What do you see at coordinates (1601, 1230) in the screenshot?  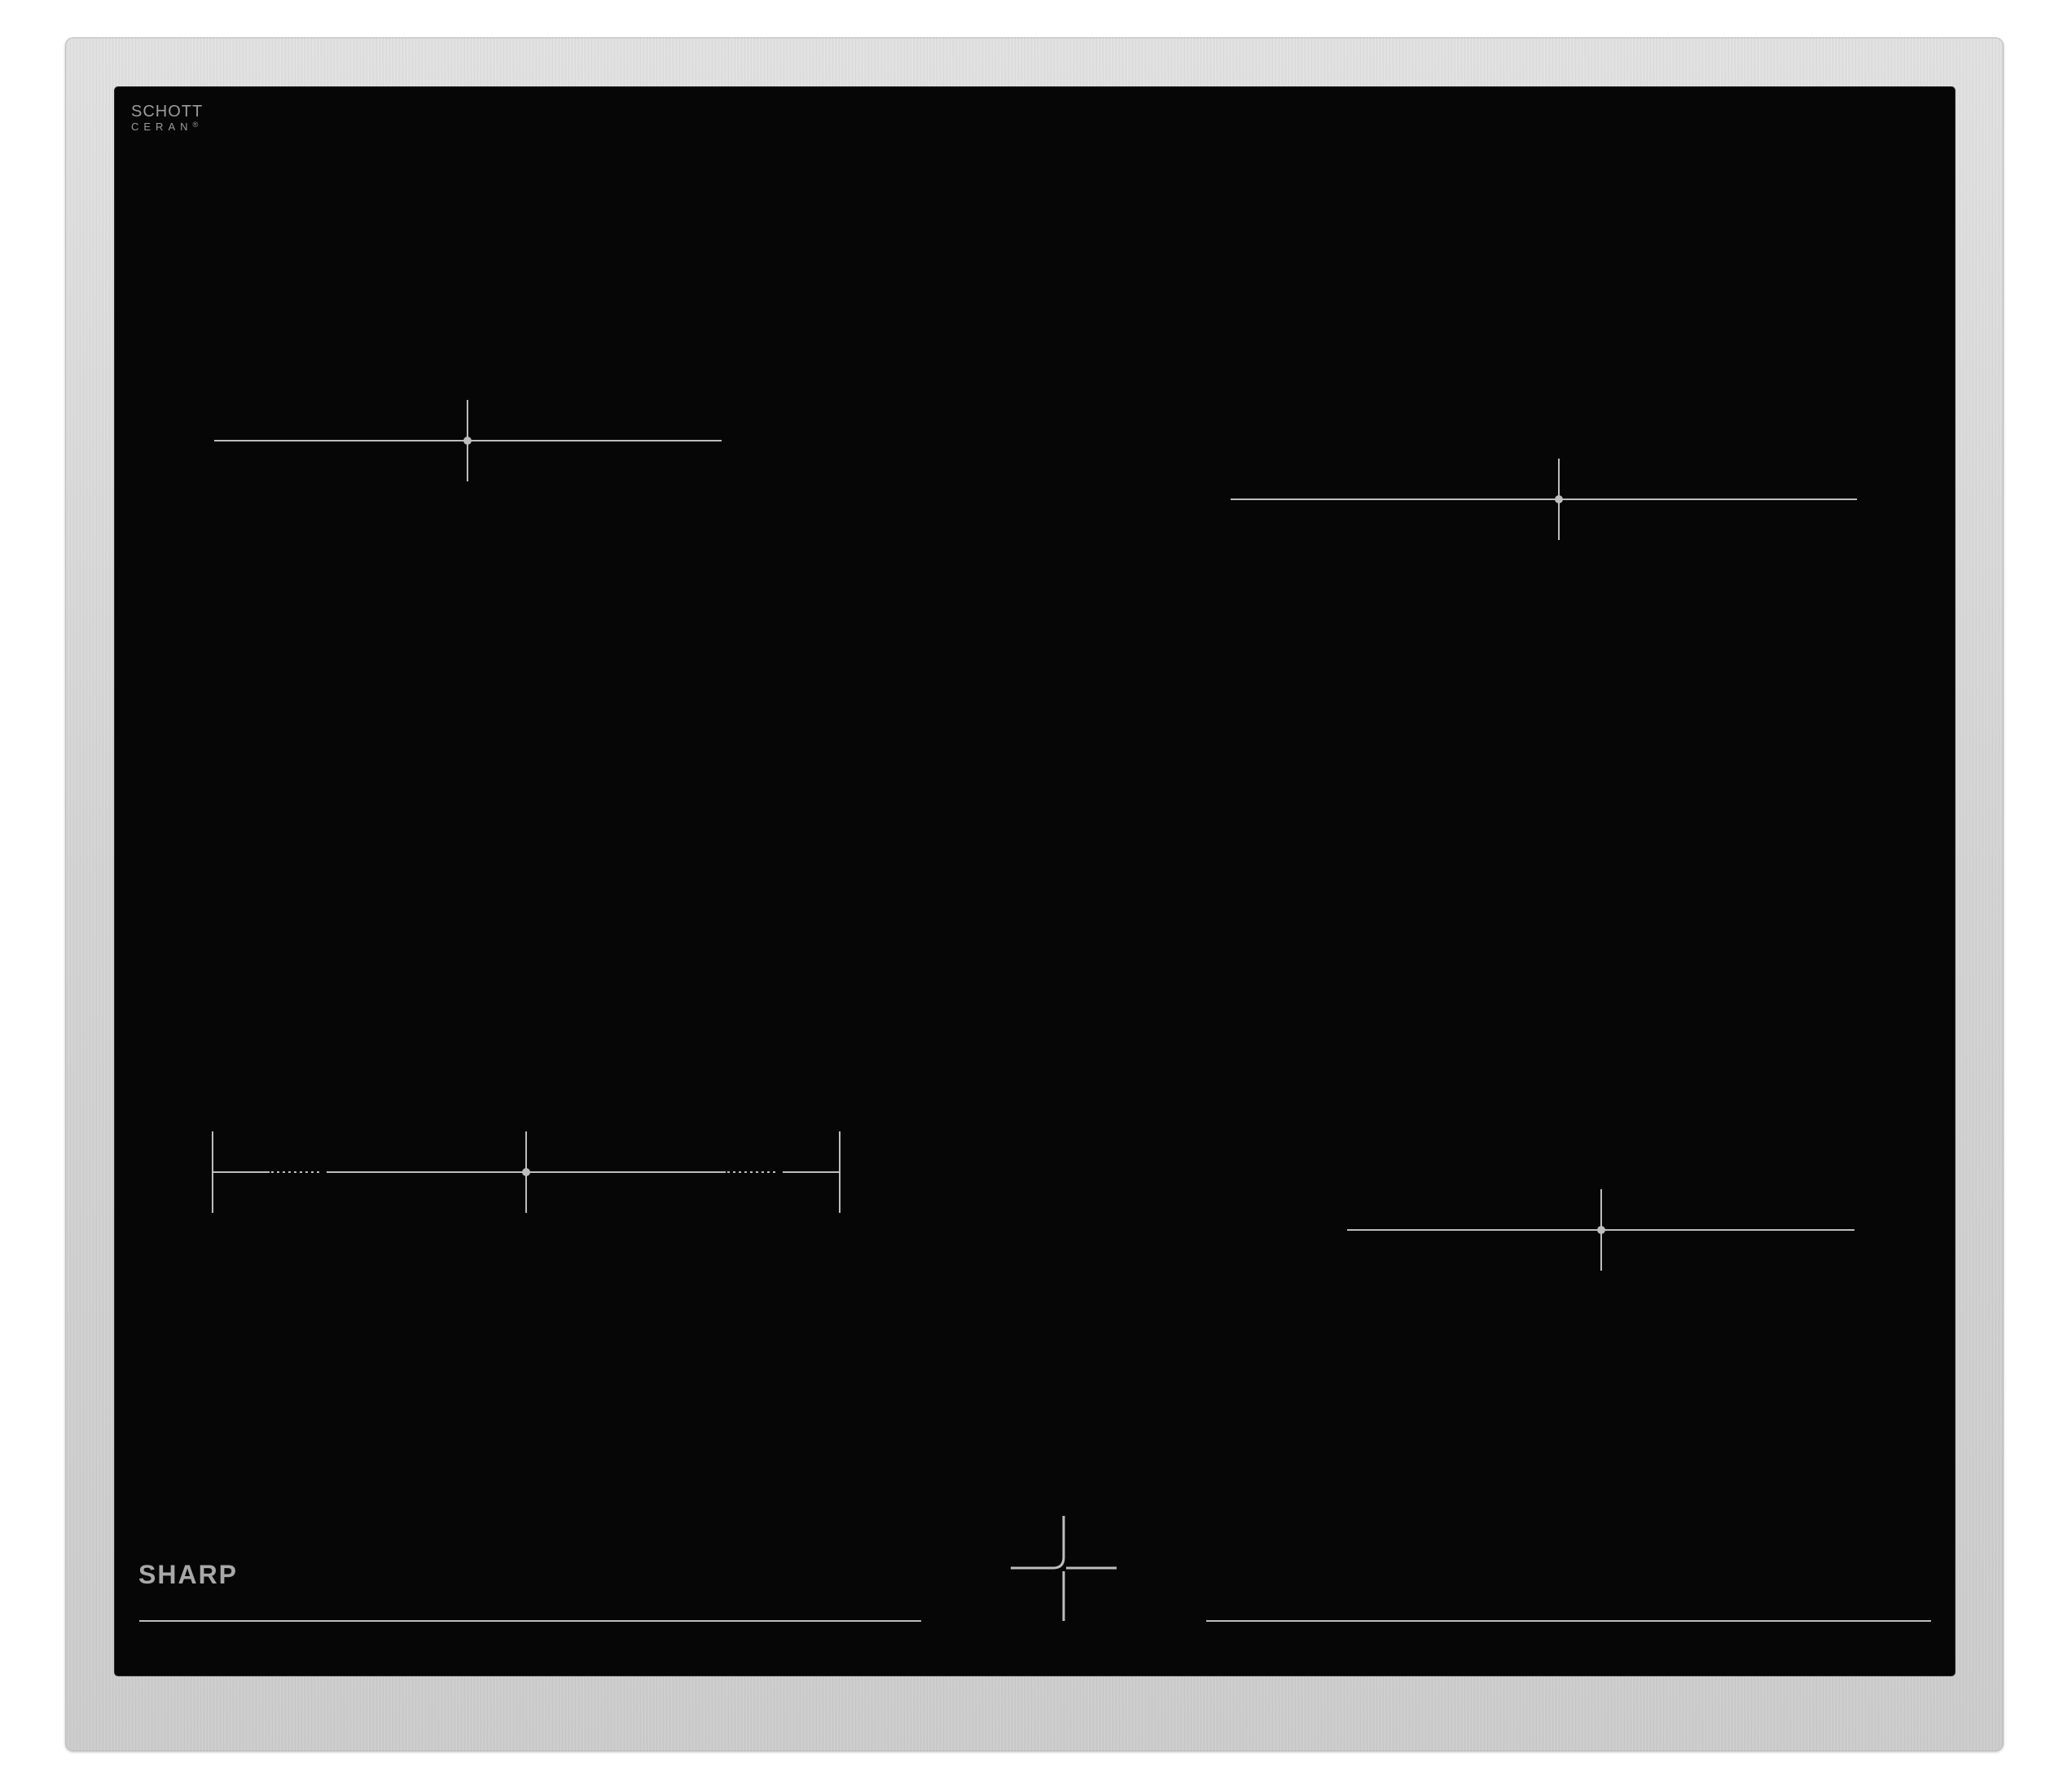 I see `zone-marker-bottom-right` at bounding box center [1601, 1230].